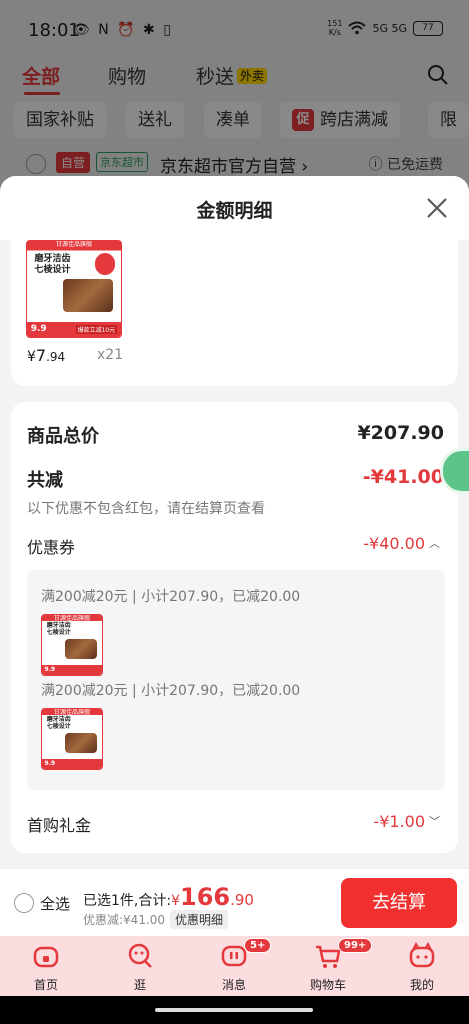  Describe the element at coordinates (400, 433) in the screenshot. I see `total-value: ¥207.90` at that location.